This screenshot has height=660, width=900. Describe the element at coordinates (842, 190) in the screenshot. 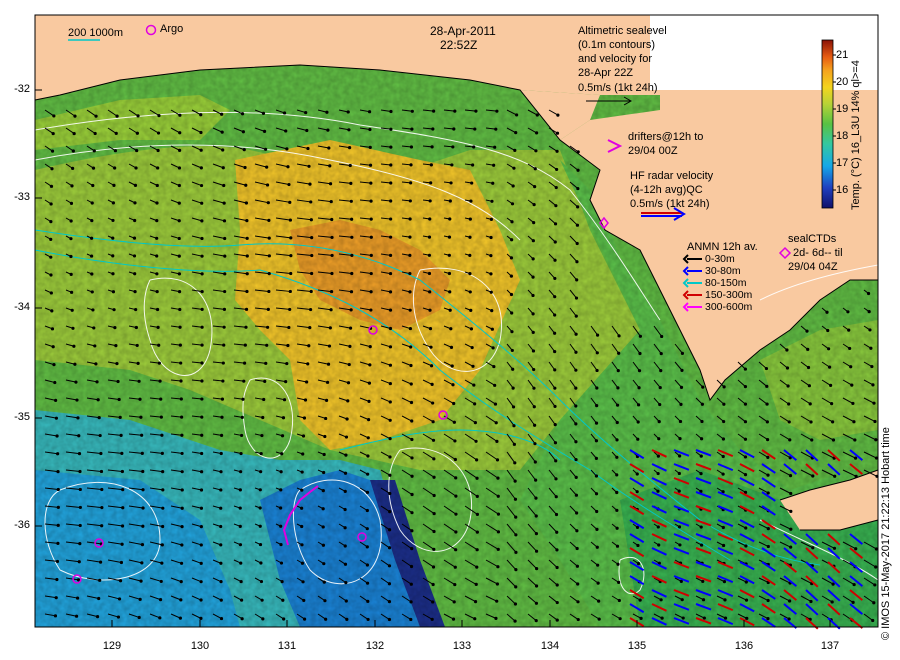

I see `colorbar-tick: 16` at that location.